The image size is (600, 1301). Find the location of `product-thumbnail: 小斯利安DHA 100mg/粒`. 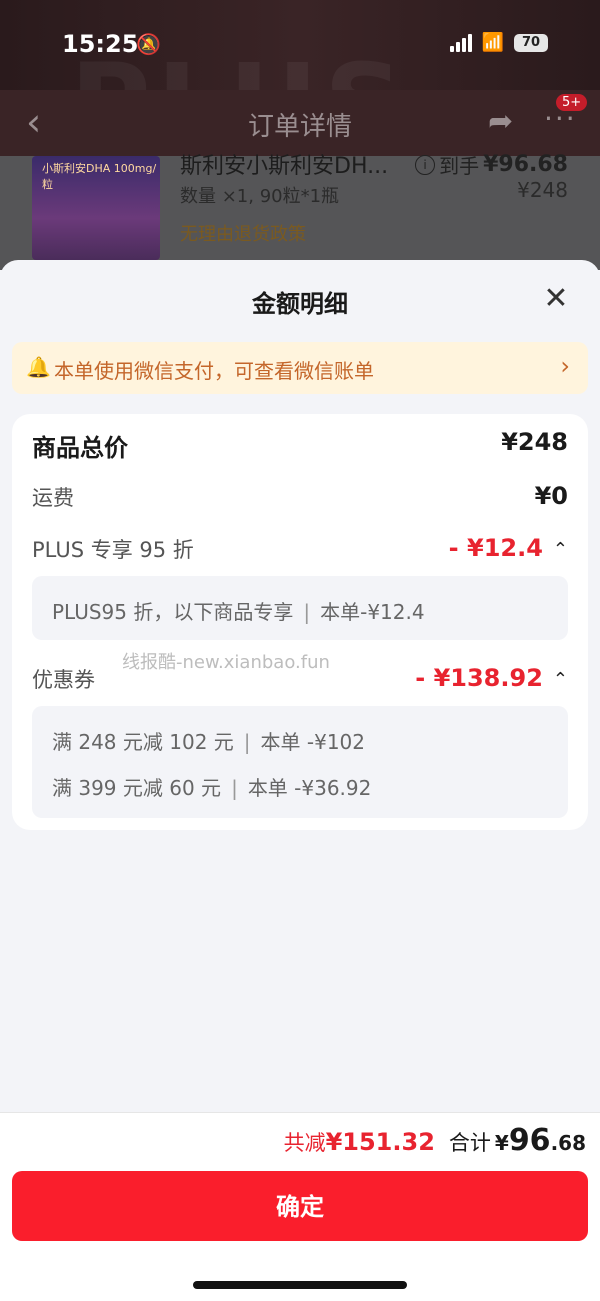

product-thumbnail: 小斯利安DHA 100mg/粒 is located at coordinates (96, 208).